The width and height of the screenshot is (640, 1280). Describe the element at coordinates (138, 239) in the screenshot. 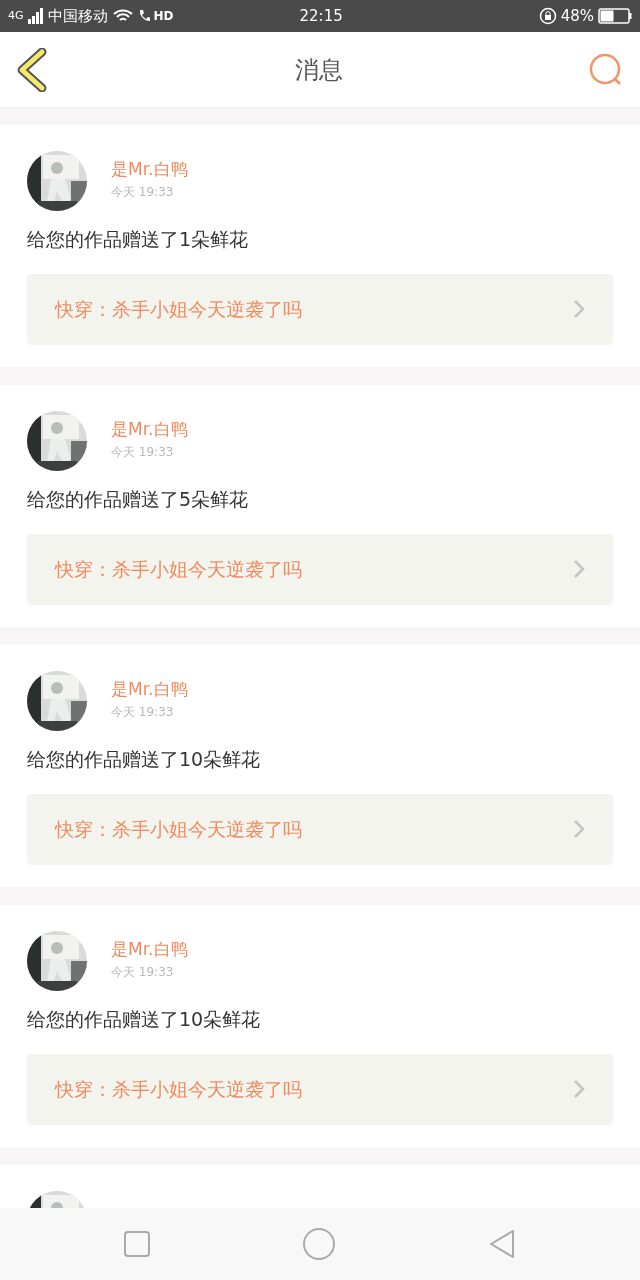

I see `message-text: 给您的作品赠送了1朵鲜花` at that location.